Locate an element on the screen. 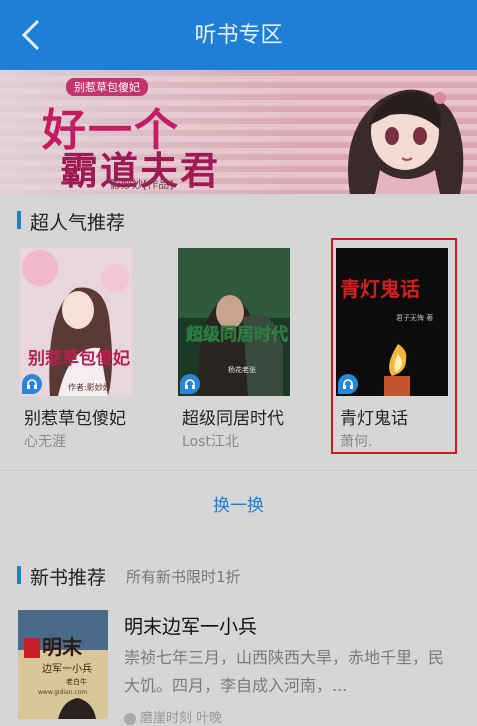  new-book-cover-art: 明末 边军一小兵 老白牛 www.gidian.com is located at coordinates (63, 664).